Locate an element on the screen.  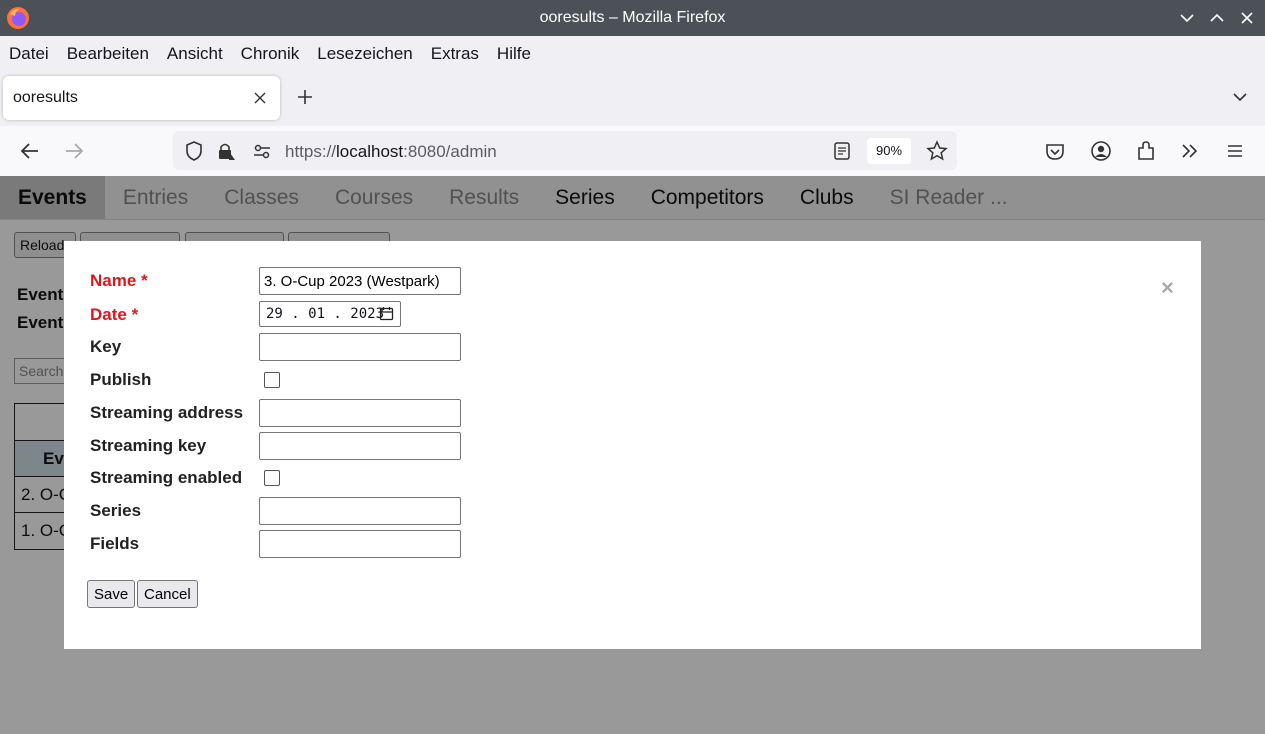
browser-tab: ooresults is located at coordinates (141, 98).